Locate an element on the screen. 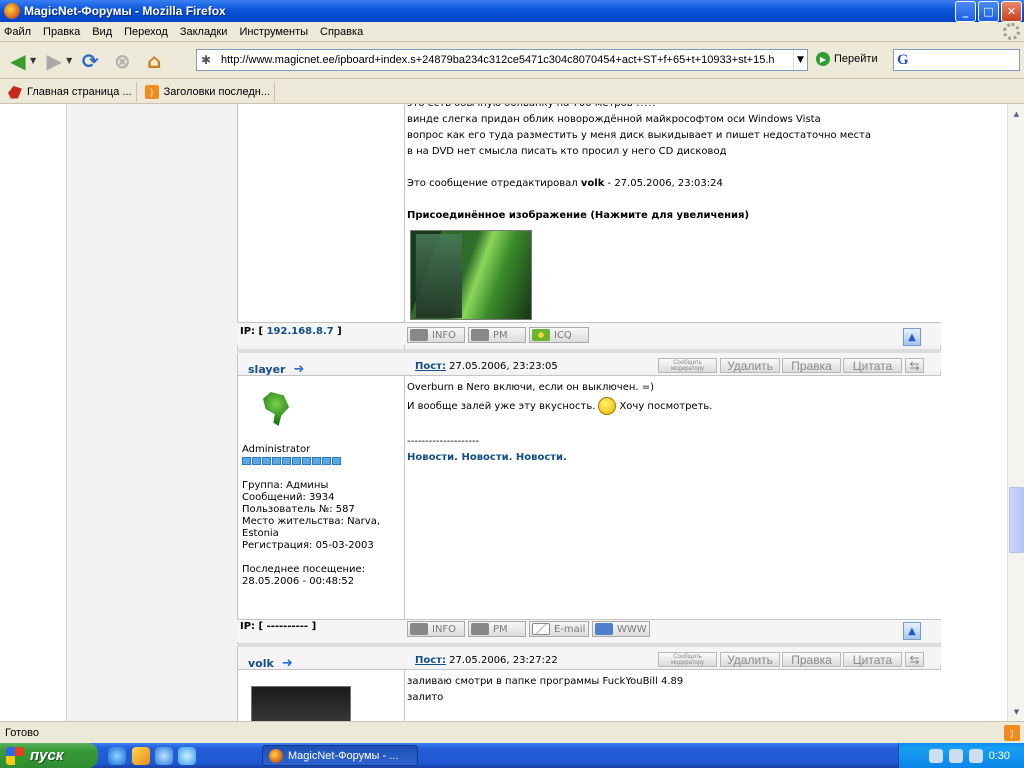 This screenshot has height=768, width=1024. url-bar: ✱ ▼ is located at coordinates (502, 60).